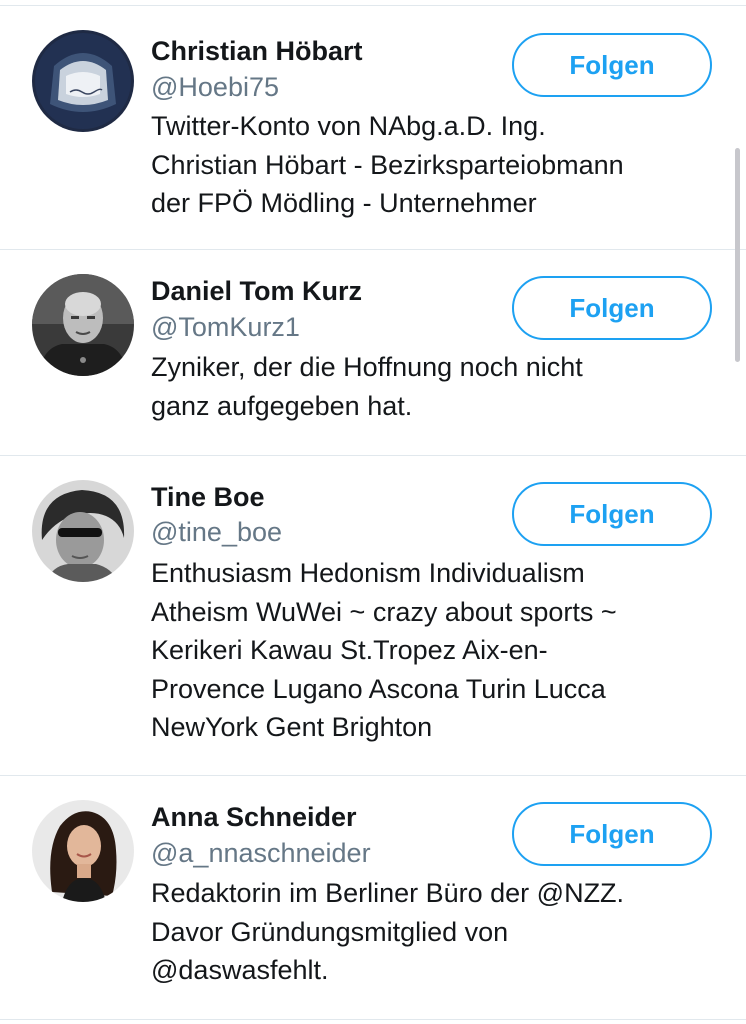 Image resolution: width=746 pixels, height=1024 pixels. What do you see at coordinates (378, 688) in the screenshot?
I see `bio-line: Provence Lugano Ascona Turin Lucca` at bounding box center [378, 688].